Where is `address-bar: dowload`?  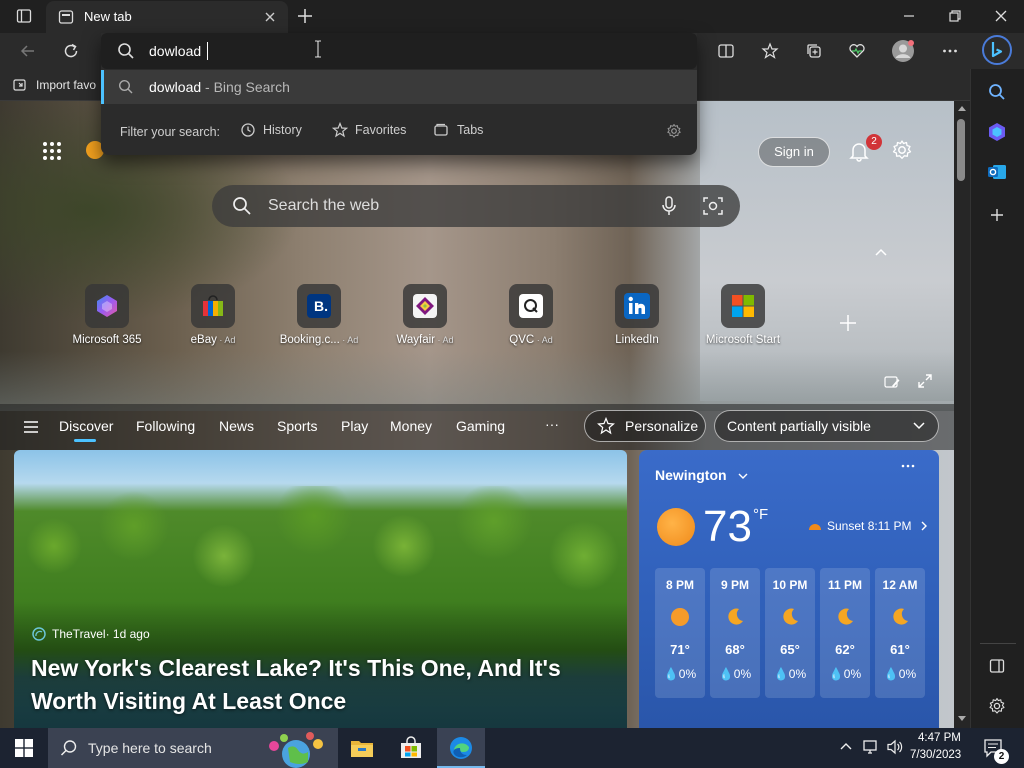
address-bar: dowload is located at coordinates (399, 51).